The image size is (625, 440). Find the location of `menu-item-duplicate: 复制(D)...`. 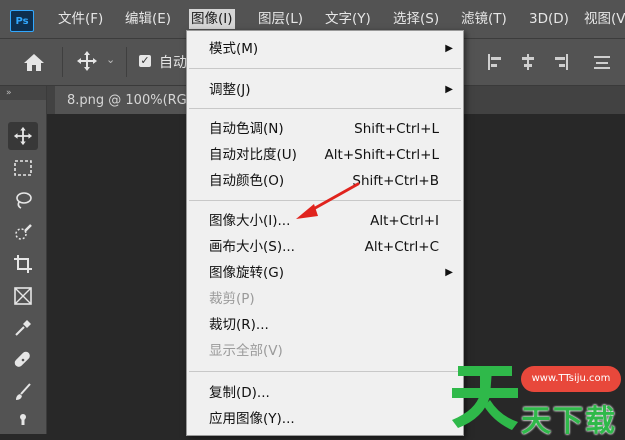

menu-item-duplicate: 复制(D)... is located at coordinates (325, 393).